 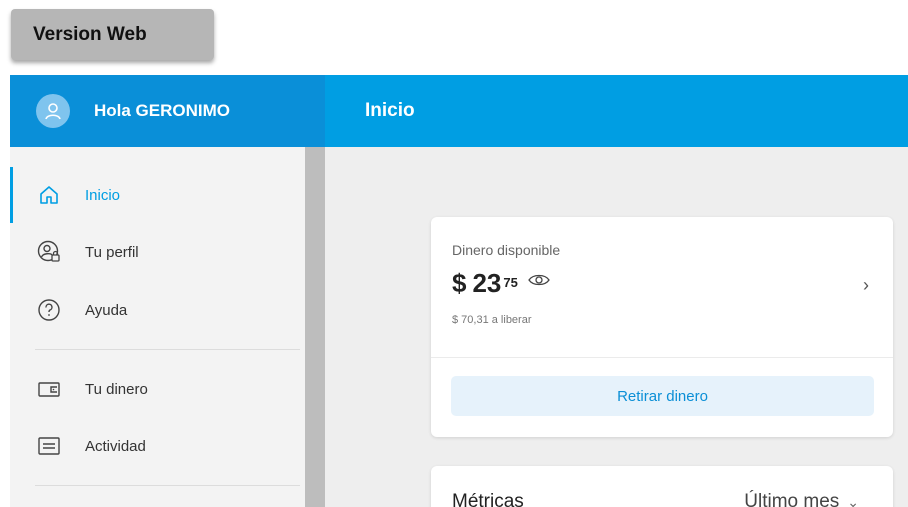 What do you see at coordinates (506, 250) in the screenshot?
I see `balance-label: Dinero disponible` at bounding box center [506, 250].